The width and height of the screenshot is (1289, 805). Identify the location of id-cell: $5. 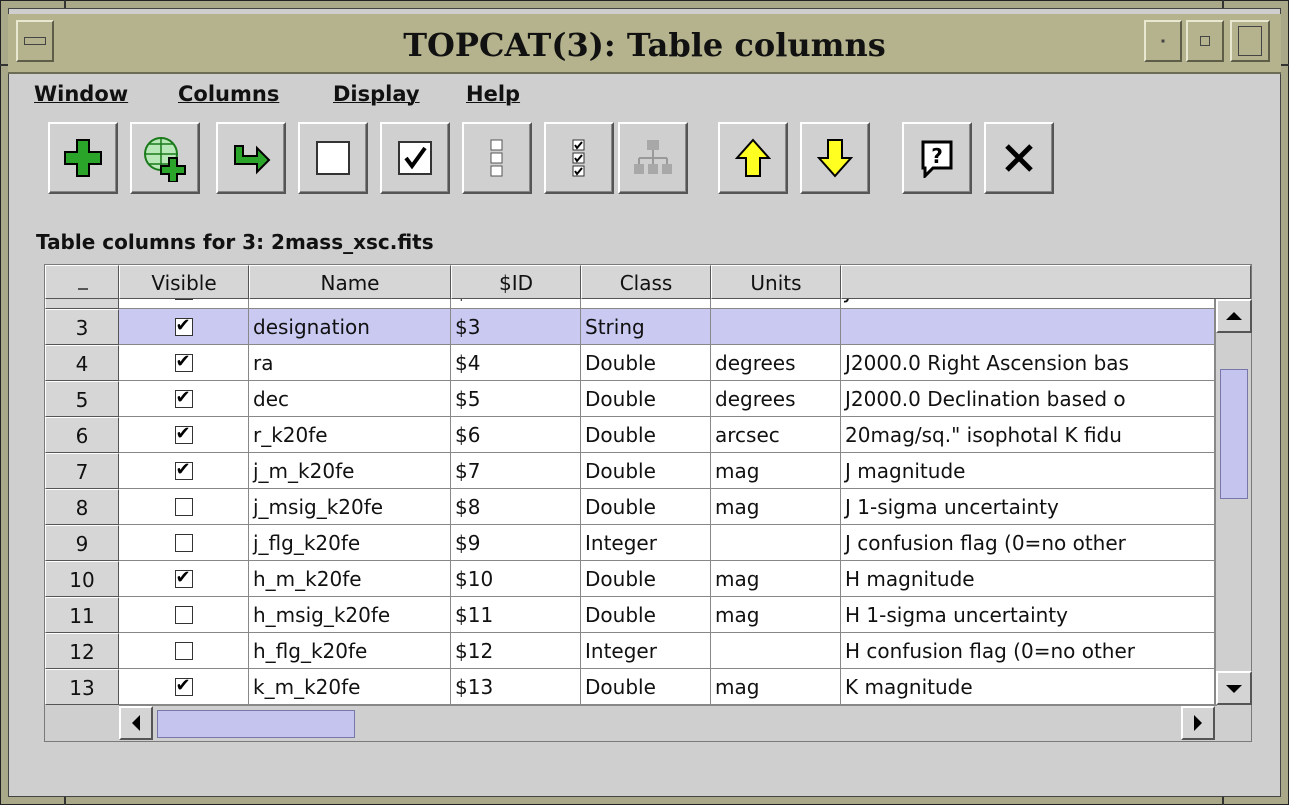
(516, 399).